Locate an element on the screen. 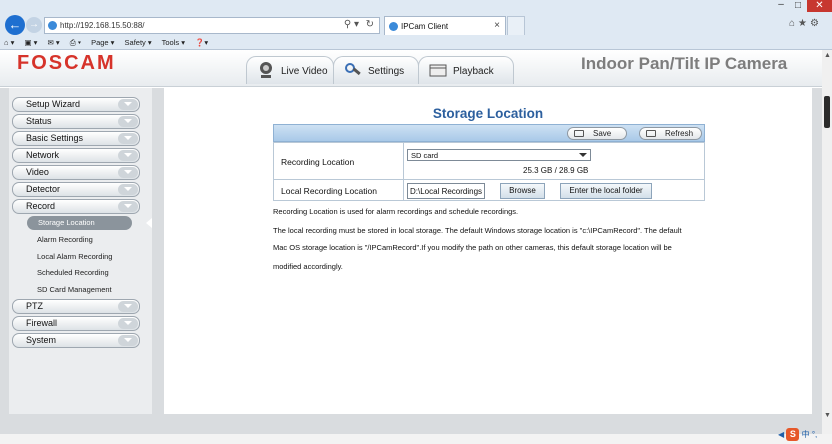  foscam-logo: FOSCAM is located at coordinates (66, 63).